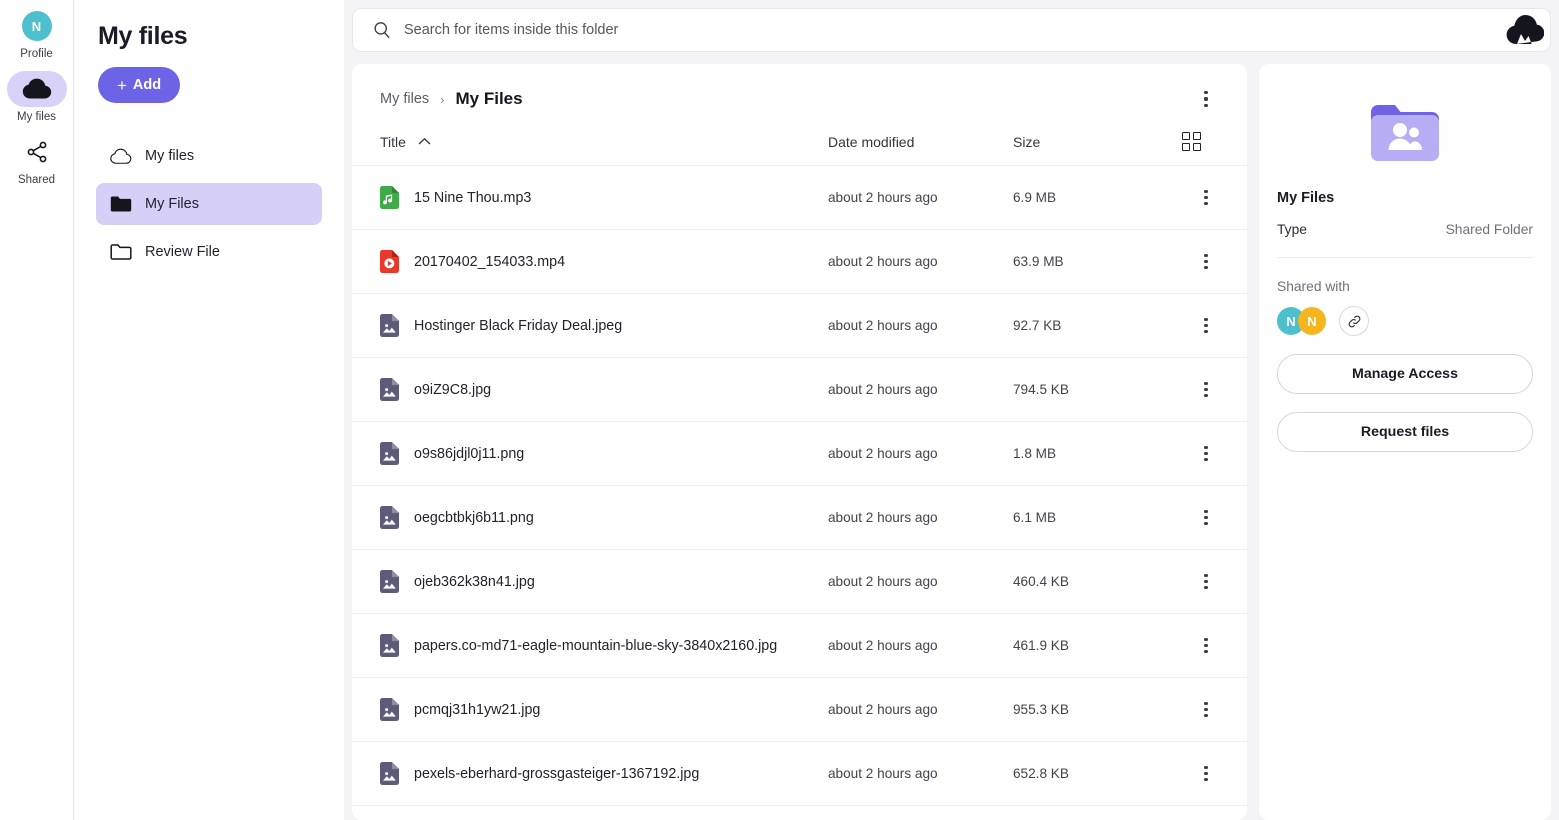 Image resolution: width=1559 pixels, height=820 pixels. Describe the element at coordinates (121, 252) in the screenshot. I see `folder-outline-icon` at that location.